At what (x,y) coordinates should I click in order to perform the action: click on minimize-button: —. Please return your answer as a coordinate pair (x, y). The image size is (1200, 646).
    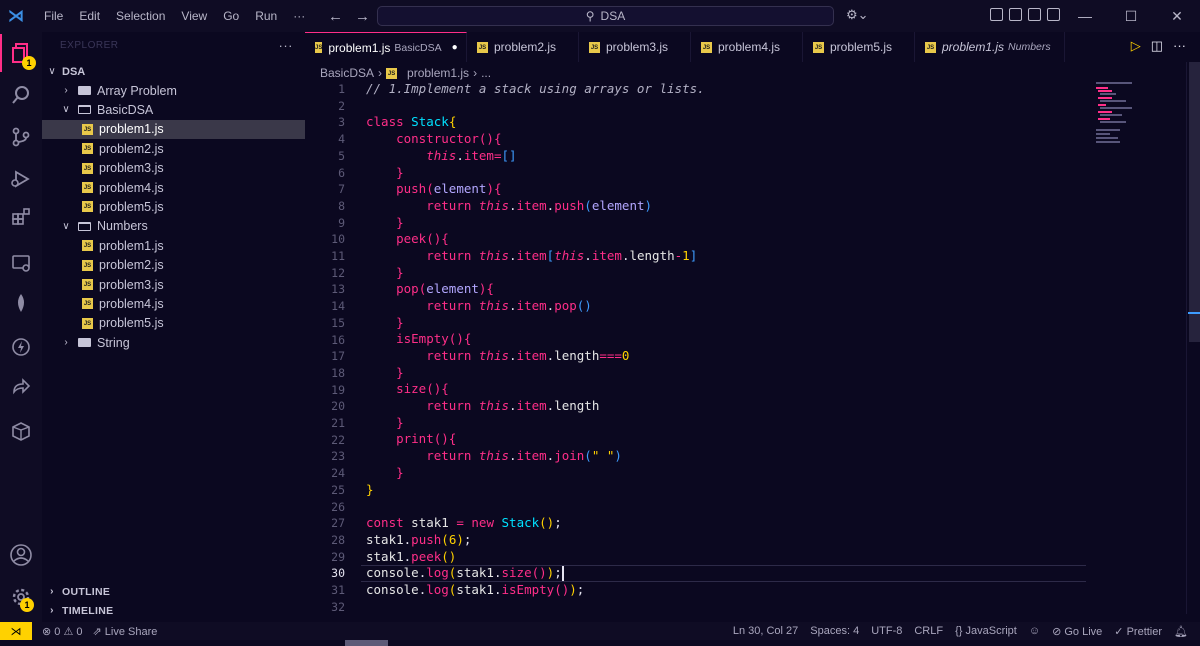
    Looking at the image, I should click on (1085, 16).